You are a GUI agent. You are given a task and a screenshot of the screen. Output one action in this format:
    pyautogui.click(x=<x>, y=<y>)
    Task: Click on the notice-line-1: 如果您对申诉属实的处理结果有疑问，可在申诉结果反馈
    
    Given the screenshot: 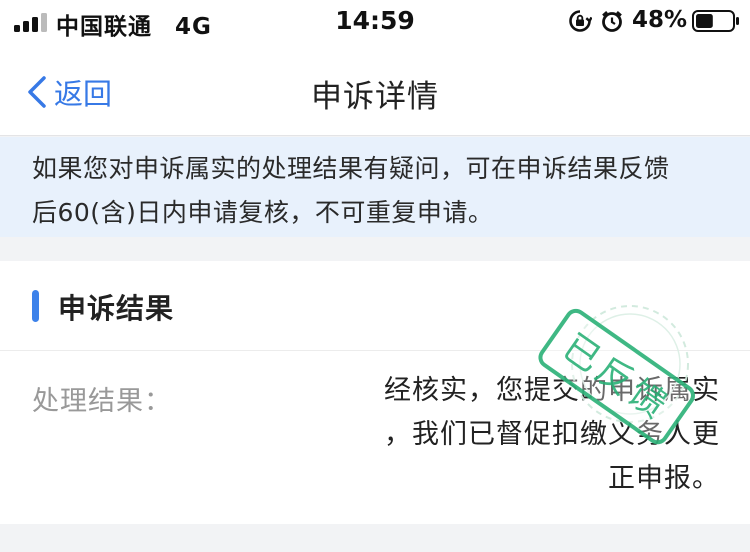 What is the action you would take?
    pyautogui.click(x=351, y=168)
    